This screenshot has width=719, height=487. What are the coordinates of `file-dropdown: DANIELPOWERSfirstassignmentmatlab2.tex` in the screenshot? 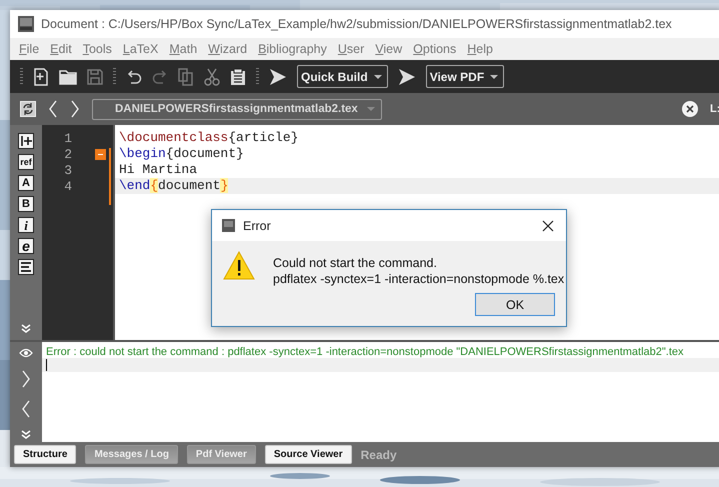 It's located at (237, 109).